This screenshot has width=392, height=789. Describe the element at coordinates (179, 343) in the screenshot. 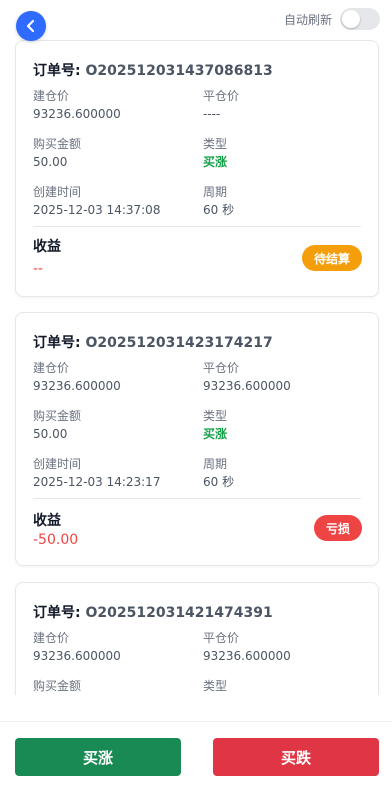

I see `order-id: O202512031423174217` at that location.